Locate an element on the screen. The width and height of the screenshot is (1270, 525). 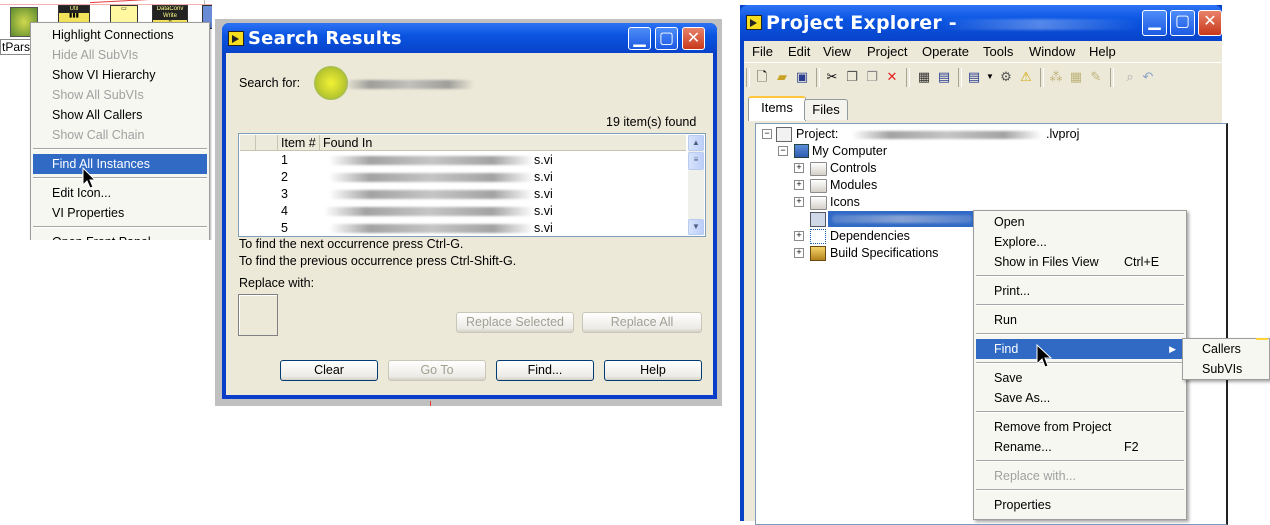
scroll-thumb: ≡ is located at coordinates (696, 161).